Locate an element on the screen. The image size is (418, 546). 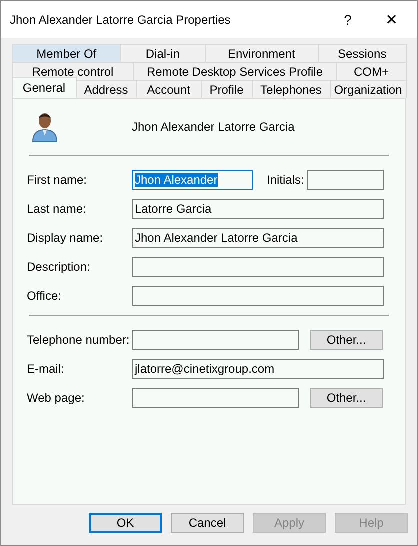
dialog-button: Cancel is located at coordinates (207, 523).